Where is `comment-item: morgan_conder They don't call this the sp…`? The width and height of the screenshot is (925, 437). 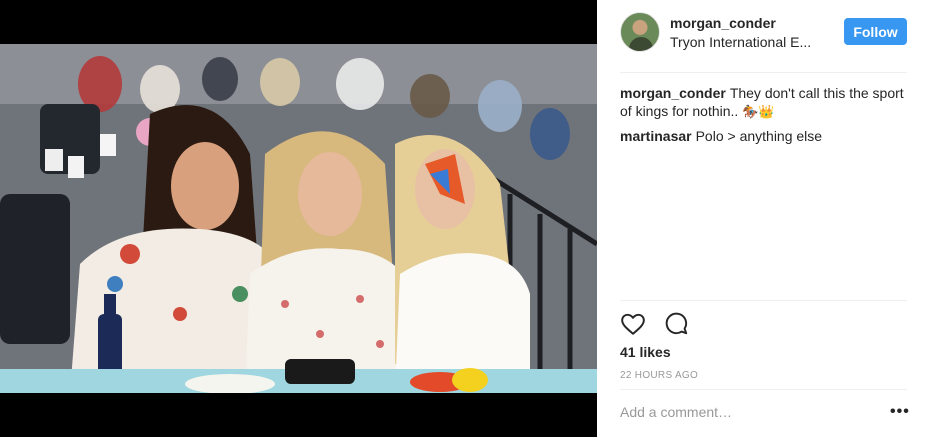 comment-item: morgan_conder They don't call this the sp… is located at coordinates (763, 102).